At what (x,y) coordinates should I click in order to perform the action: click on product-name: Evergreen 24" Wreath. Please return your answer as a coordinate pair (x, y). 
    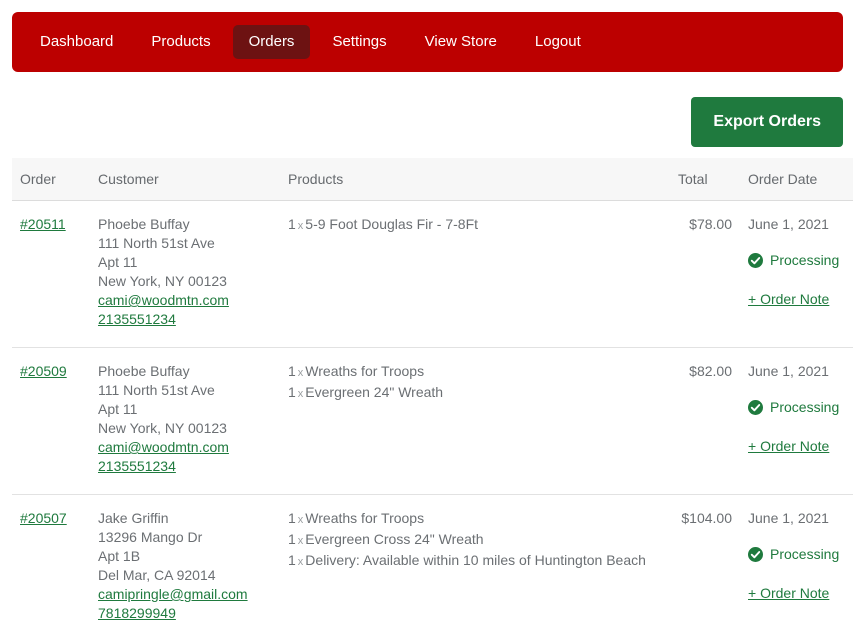
    Looking at the image, I should click on (374, 392).